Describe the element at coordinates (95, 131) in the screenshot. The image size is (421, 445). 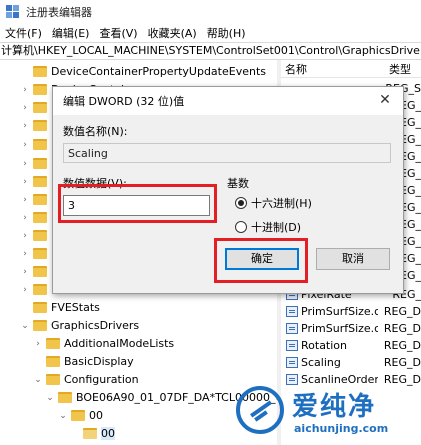
I see `value-name-label: 数值名称(N):` at that location.